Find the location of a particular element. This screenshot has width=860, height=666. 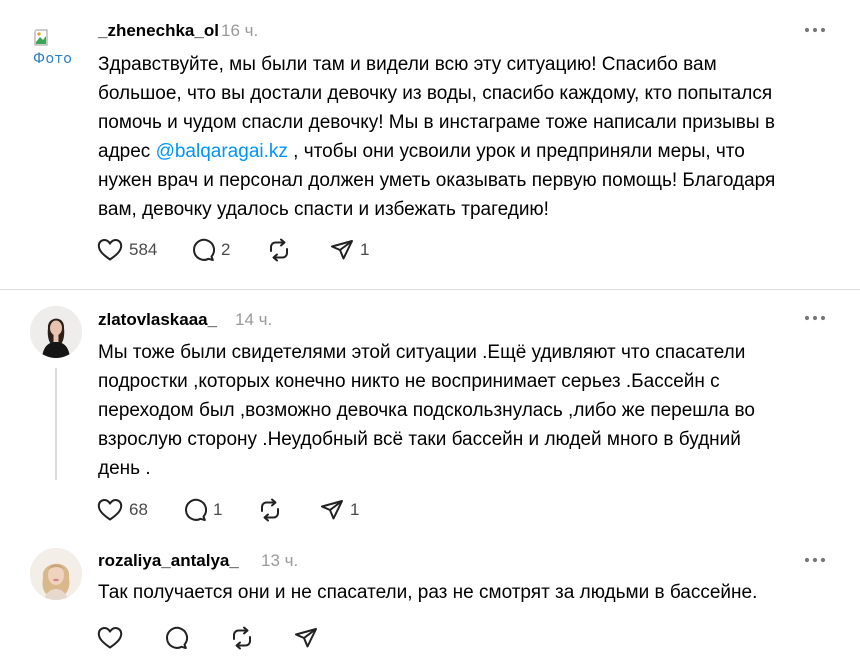

post-username: _zhenechka_ol is located at coordinates (158, 31).